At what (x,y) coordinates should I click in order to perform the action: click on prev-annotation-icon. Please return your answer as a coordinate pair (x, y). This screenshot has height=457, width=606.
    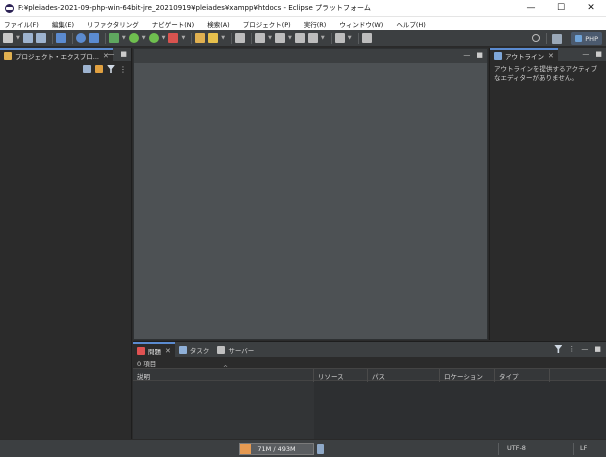
    Looking at the image, I should click on (280, 38).